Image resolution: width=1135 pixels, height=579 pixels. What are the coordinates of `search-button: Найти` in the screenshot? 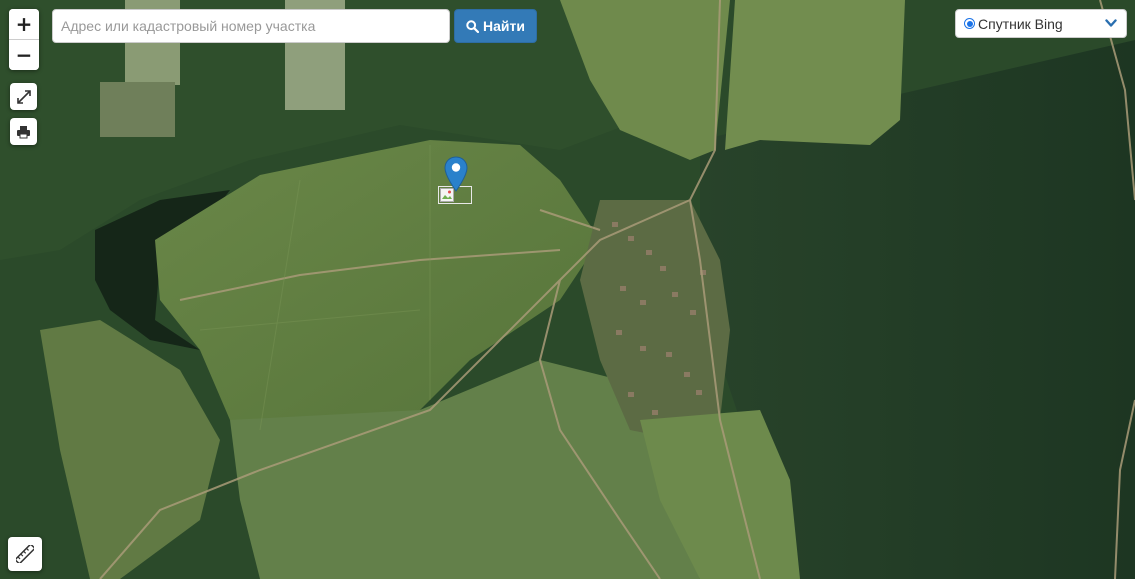 It's located at (495, 26).